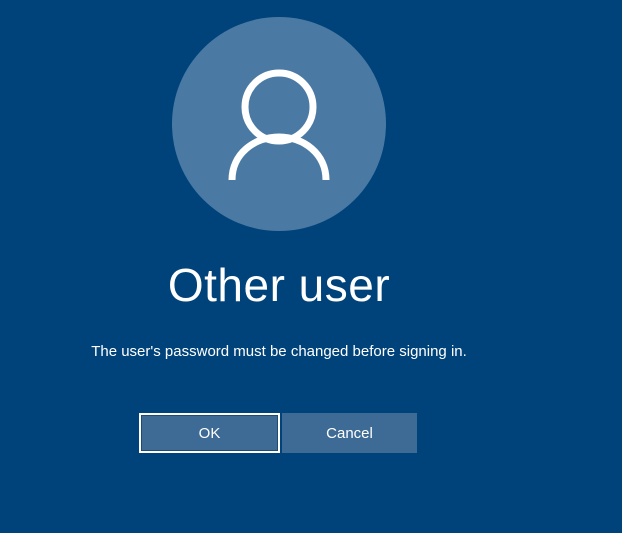 This screenshot has height=533, width=622. I want to click on user-name: Other user, so click(279, 285).